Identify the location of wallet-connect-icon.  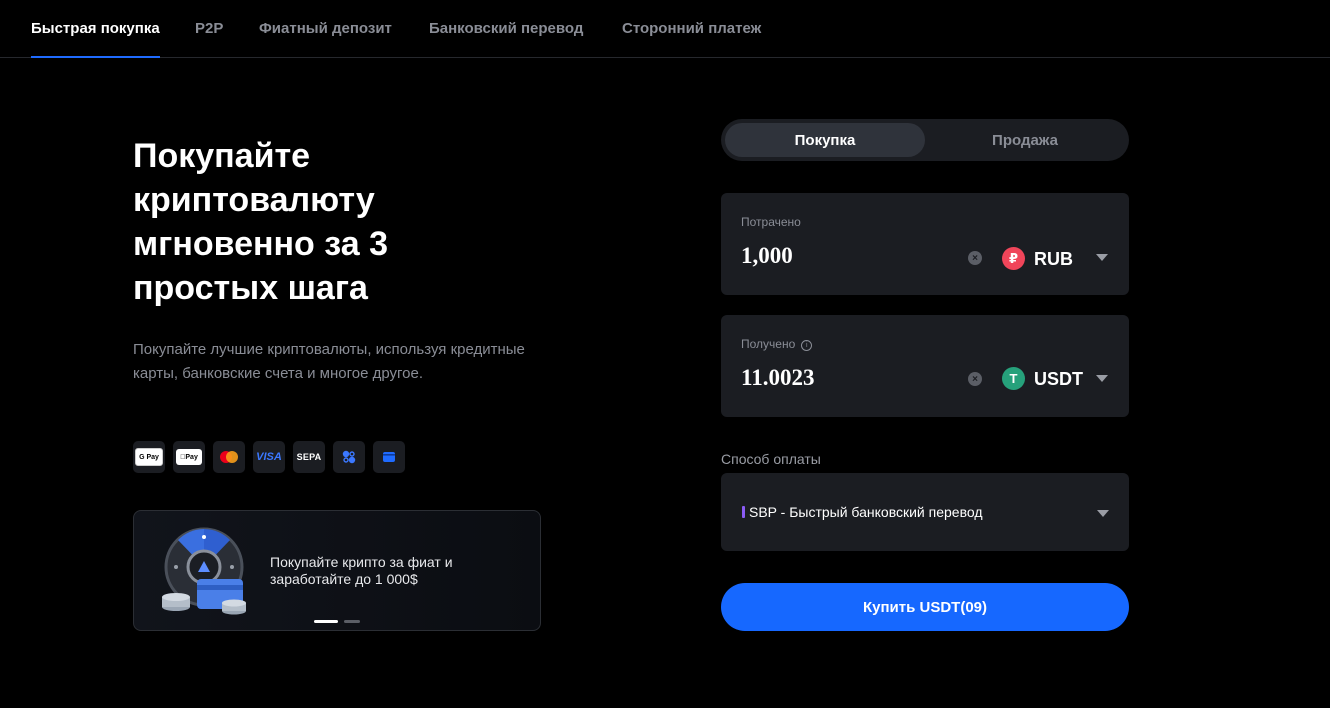
(349, 457).